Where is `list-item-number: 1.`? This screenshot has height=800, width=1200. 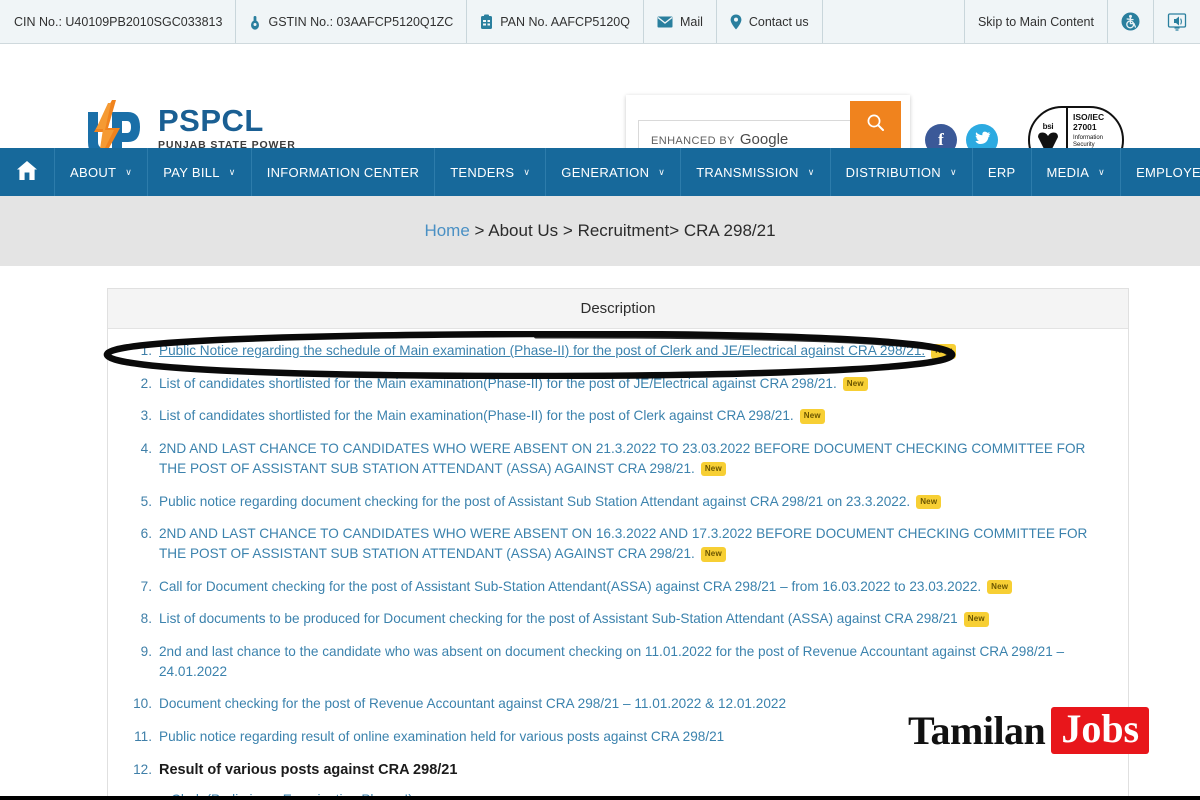 list-item-number: 1. is located at coordinates (146, 350).